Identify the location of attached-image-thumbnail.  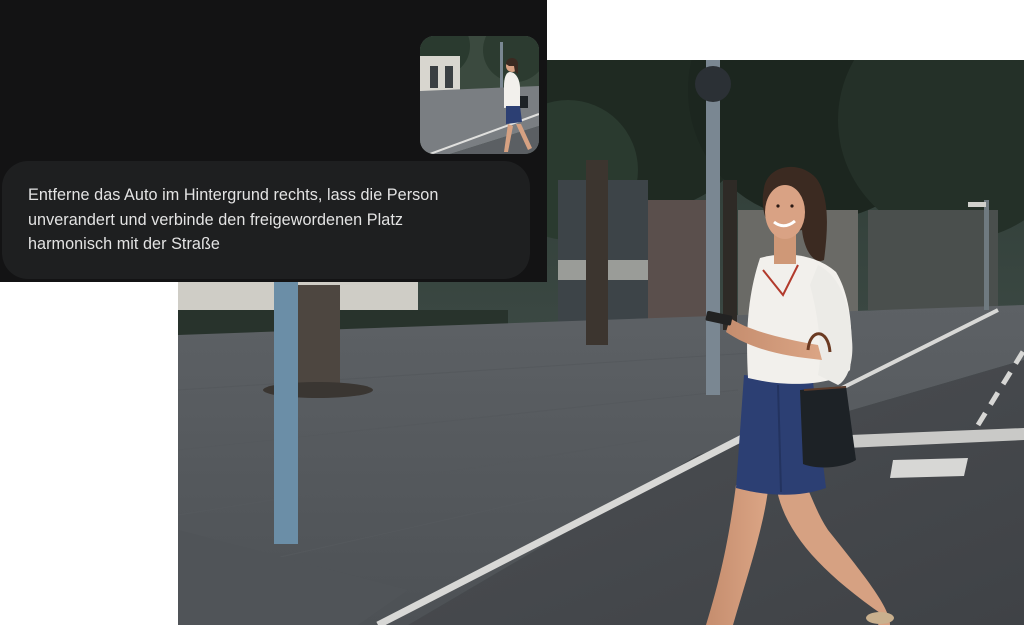
(479, 95).